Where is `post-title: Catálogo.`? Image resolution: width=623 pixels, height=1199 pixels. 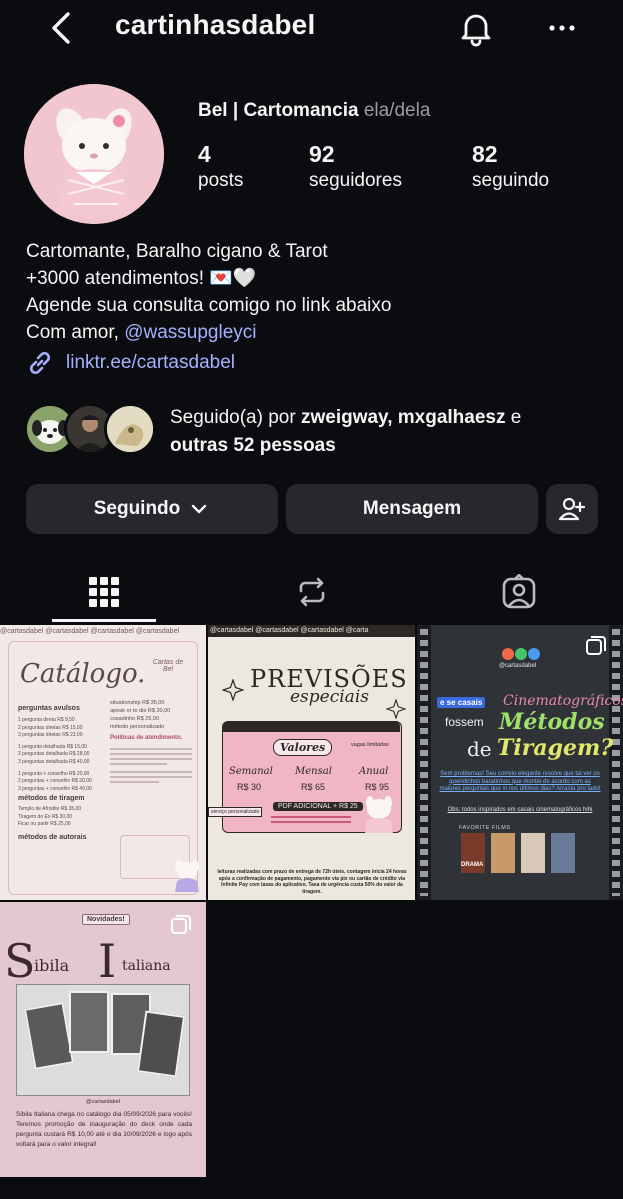
post-title: Catálogo. is located at coordinates (83, 674).